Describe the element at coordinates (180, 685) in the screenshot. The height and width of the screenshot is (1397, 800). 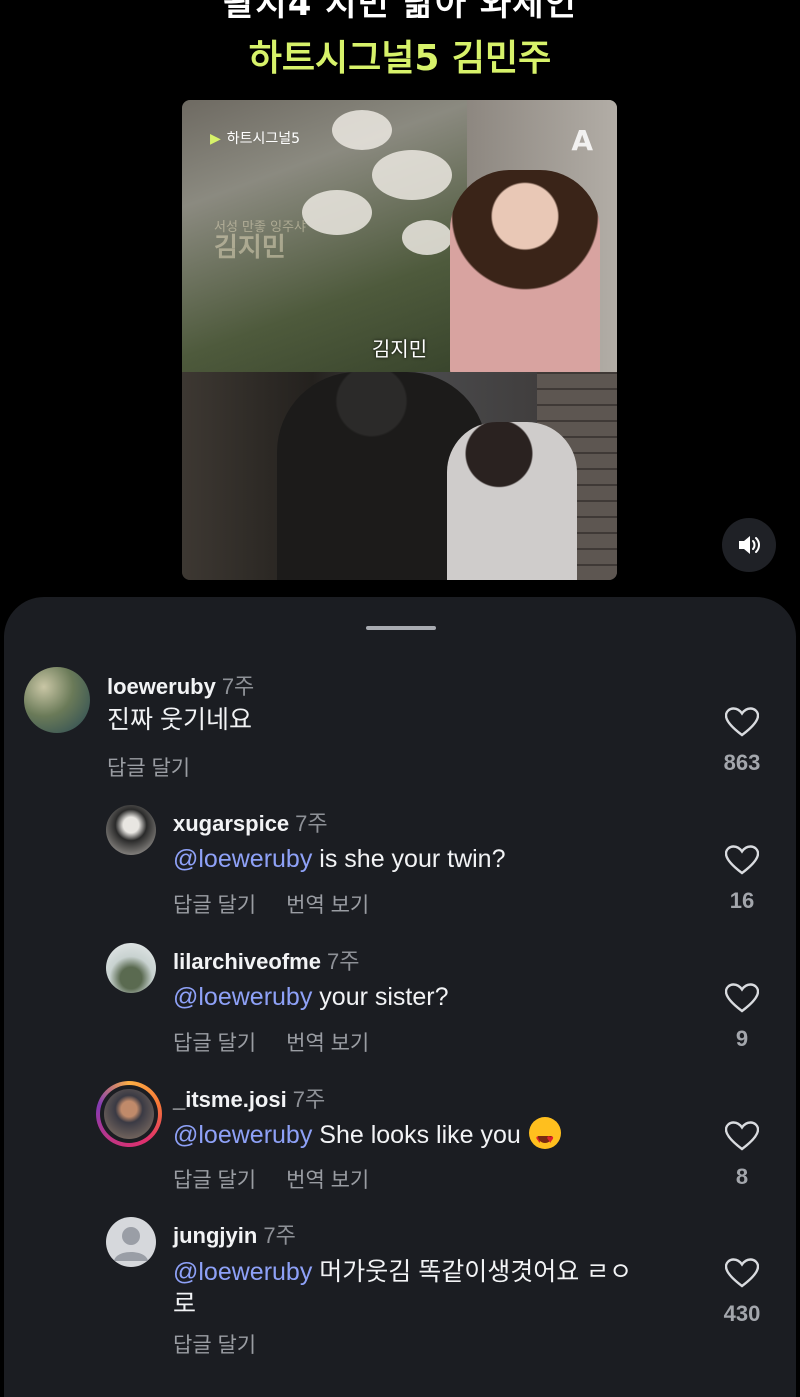
I see `comment-username: loeweruby 7주` at that location.